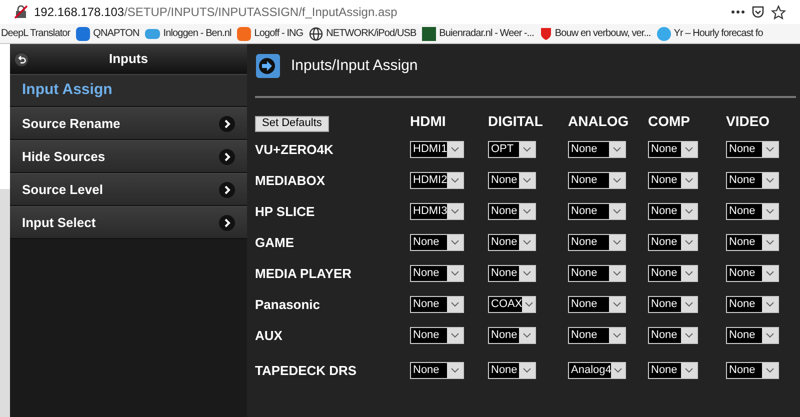 This screenshot has width=800, height=417. What do you see at coordinates (512, 304) in the screenshot?
I see `dropdown-select: COAX` at bounding box center [512, 304].